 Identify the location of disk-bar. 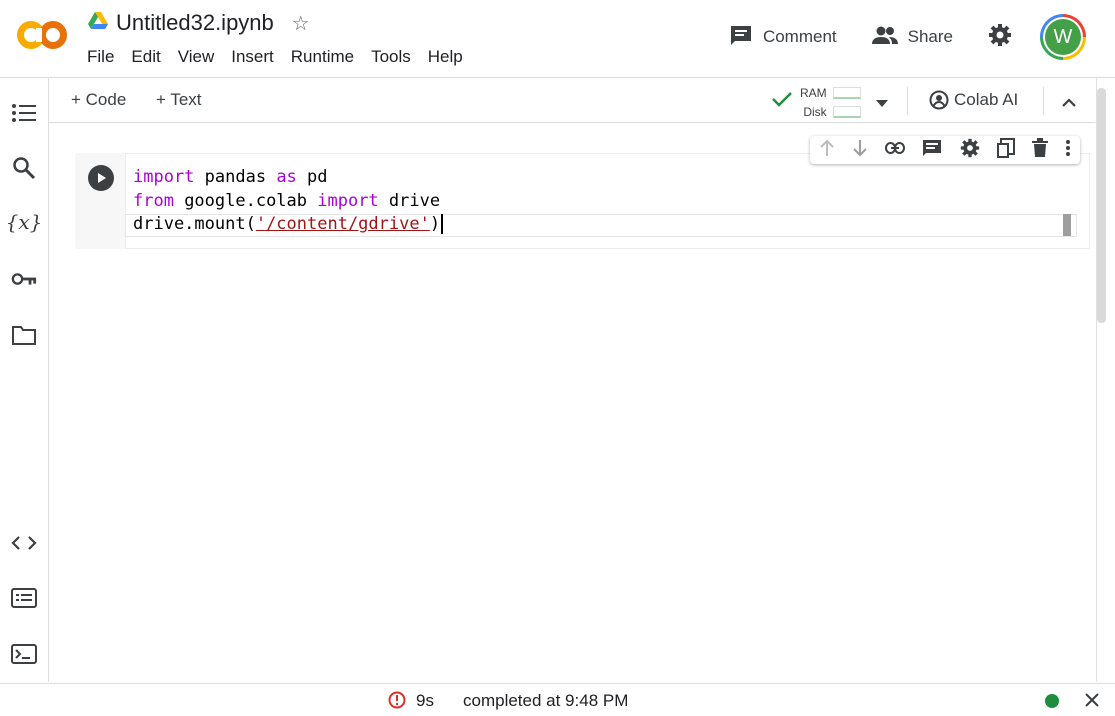
(846, 111).